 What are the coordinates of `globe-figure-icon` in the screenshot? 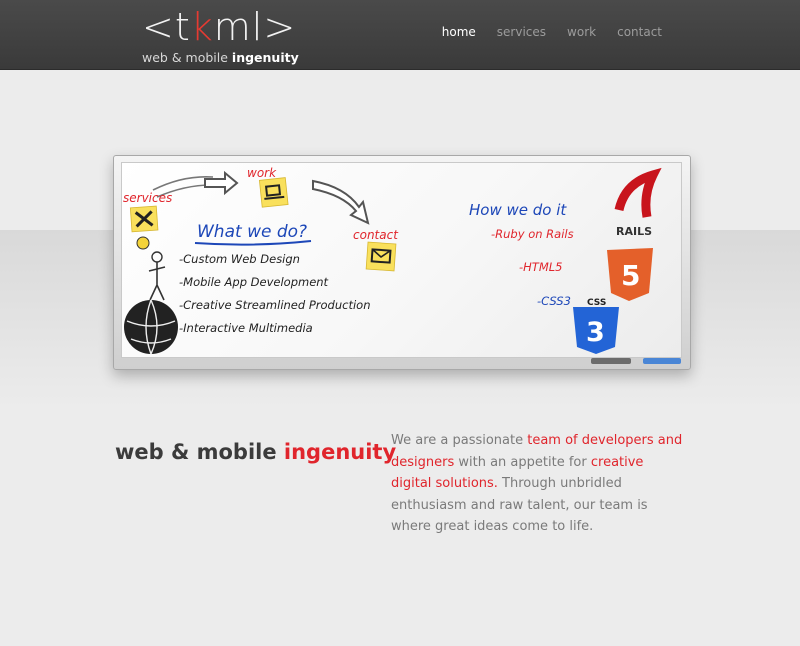 It's located at (151, 295).